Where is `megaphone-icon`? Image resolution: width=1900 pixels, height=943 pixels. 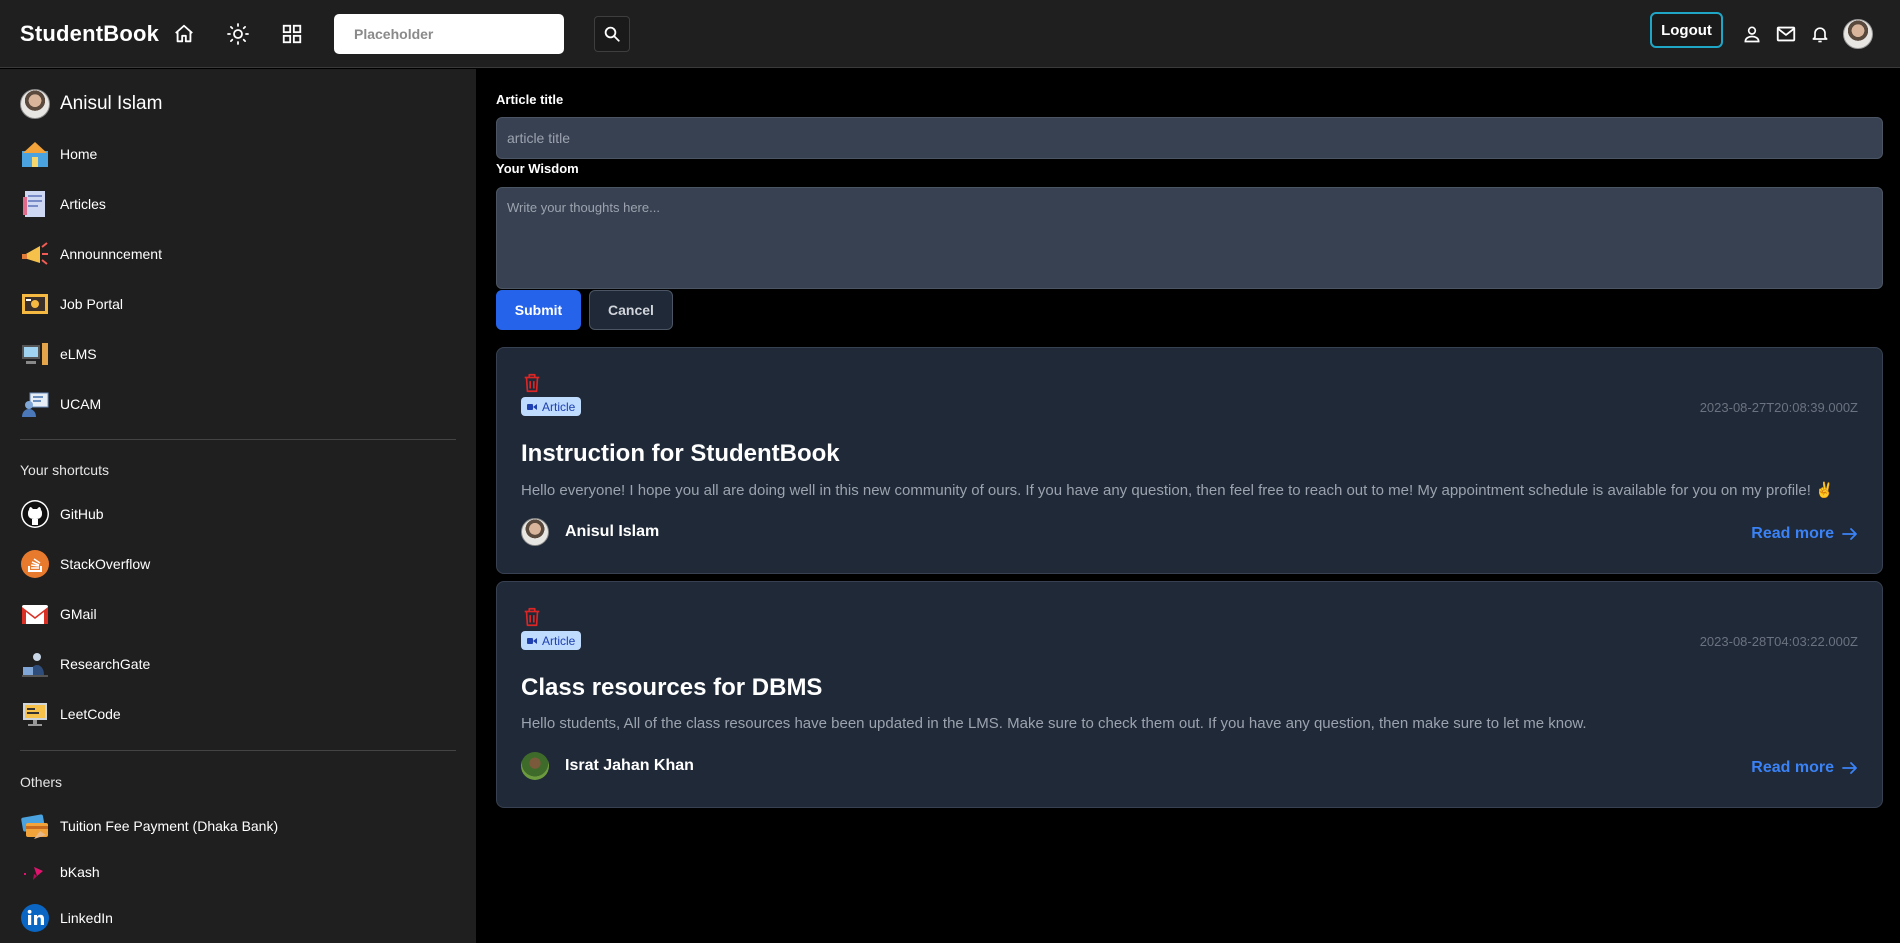 megaphone-icon is located at coordinates (35, 254).